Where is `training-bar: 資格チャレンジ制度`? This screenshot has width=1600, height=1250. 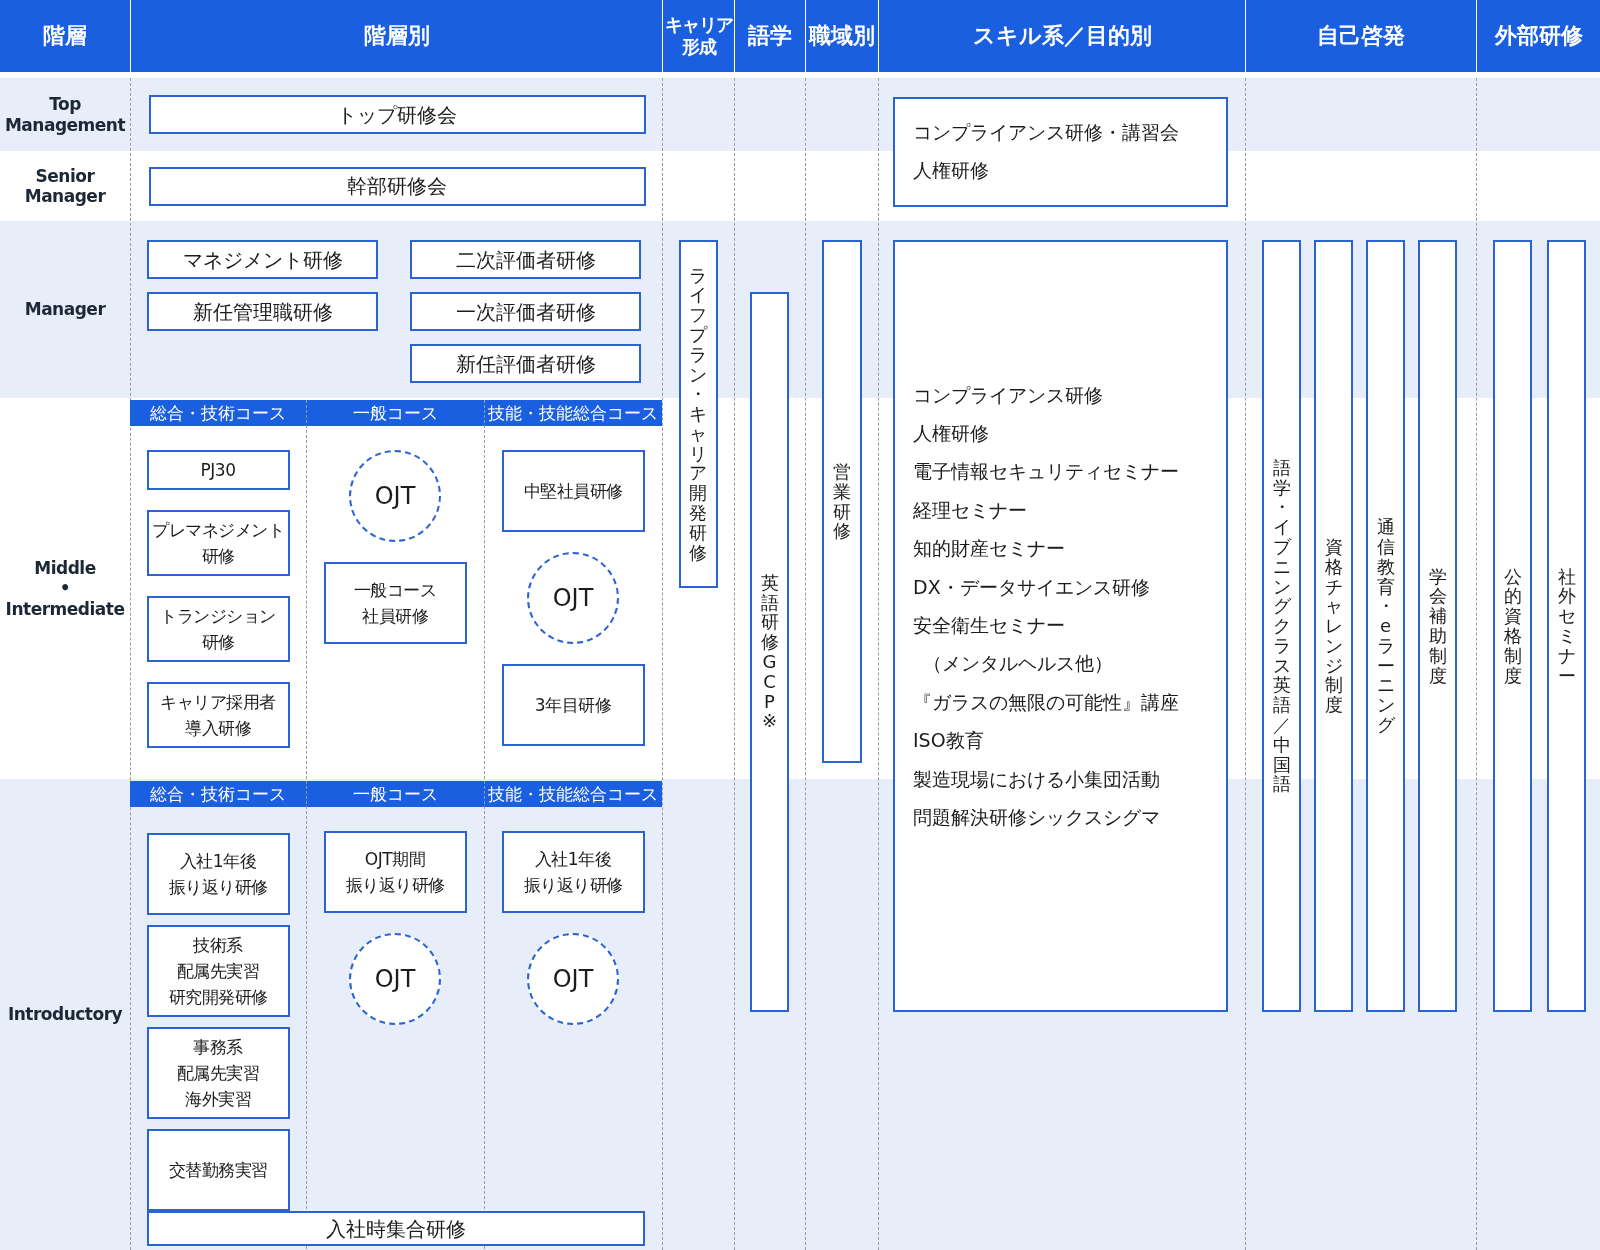
training-bar: 資格チャレンジ制度 is located at coordinates (1333, 626).